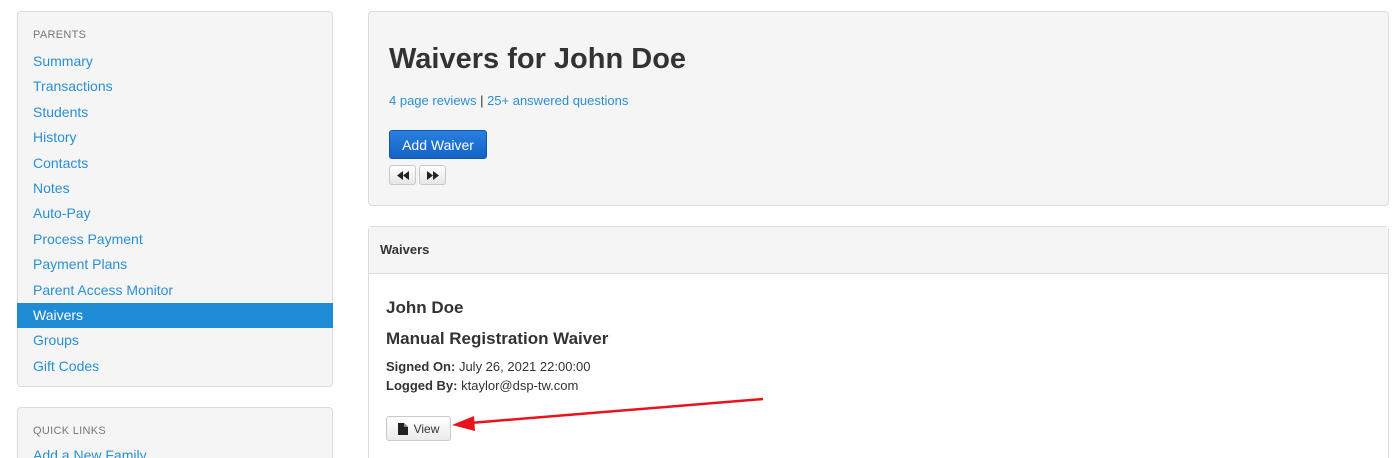 The image size is (1398, 458). I want to click on quick-links-heading: QUICK LINKS, so click(69, 431).